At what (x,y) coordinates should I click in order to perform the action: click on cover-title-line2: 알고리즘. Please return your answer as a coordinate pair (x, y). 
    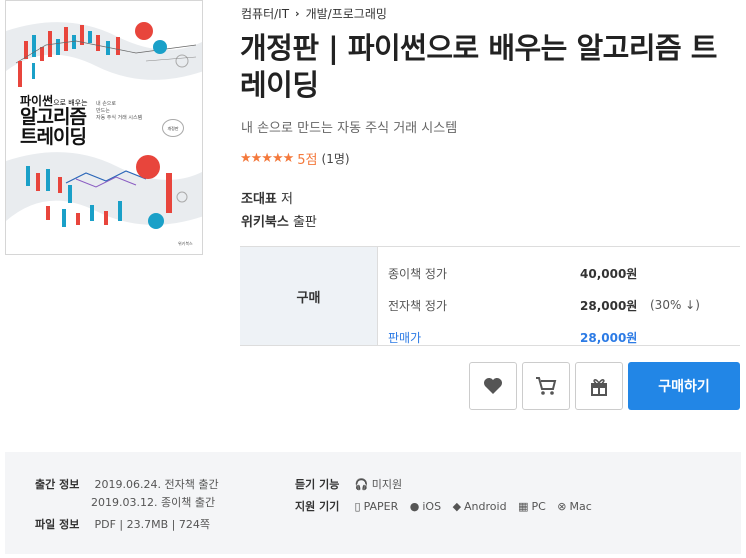
    Looking at the image, I should click on (53, 116).